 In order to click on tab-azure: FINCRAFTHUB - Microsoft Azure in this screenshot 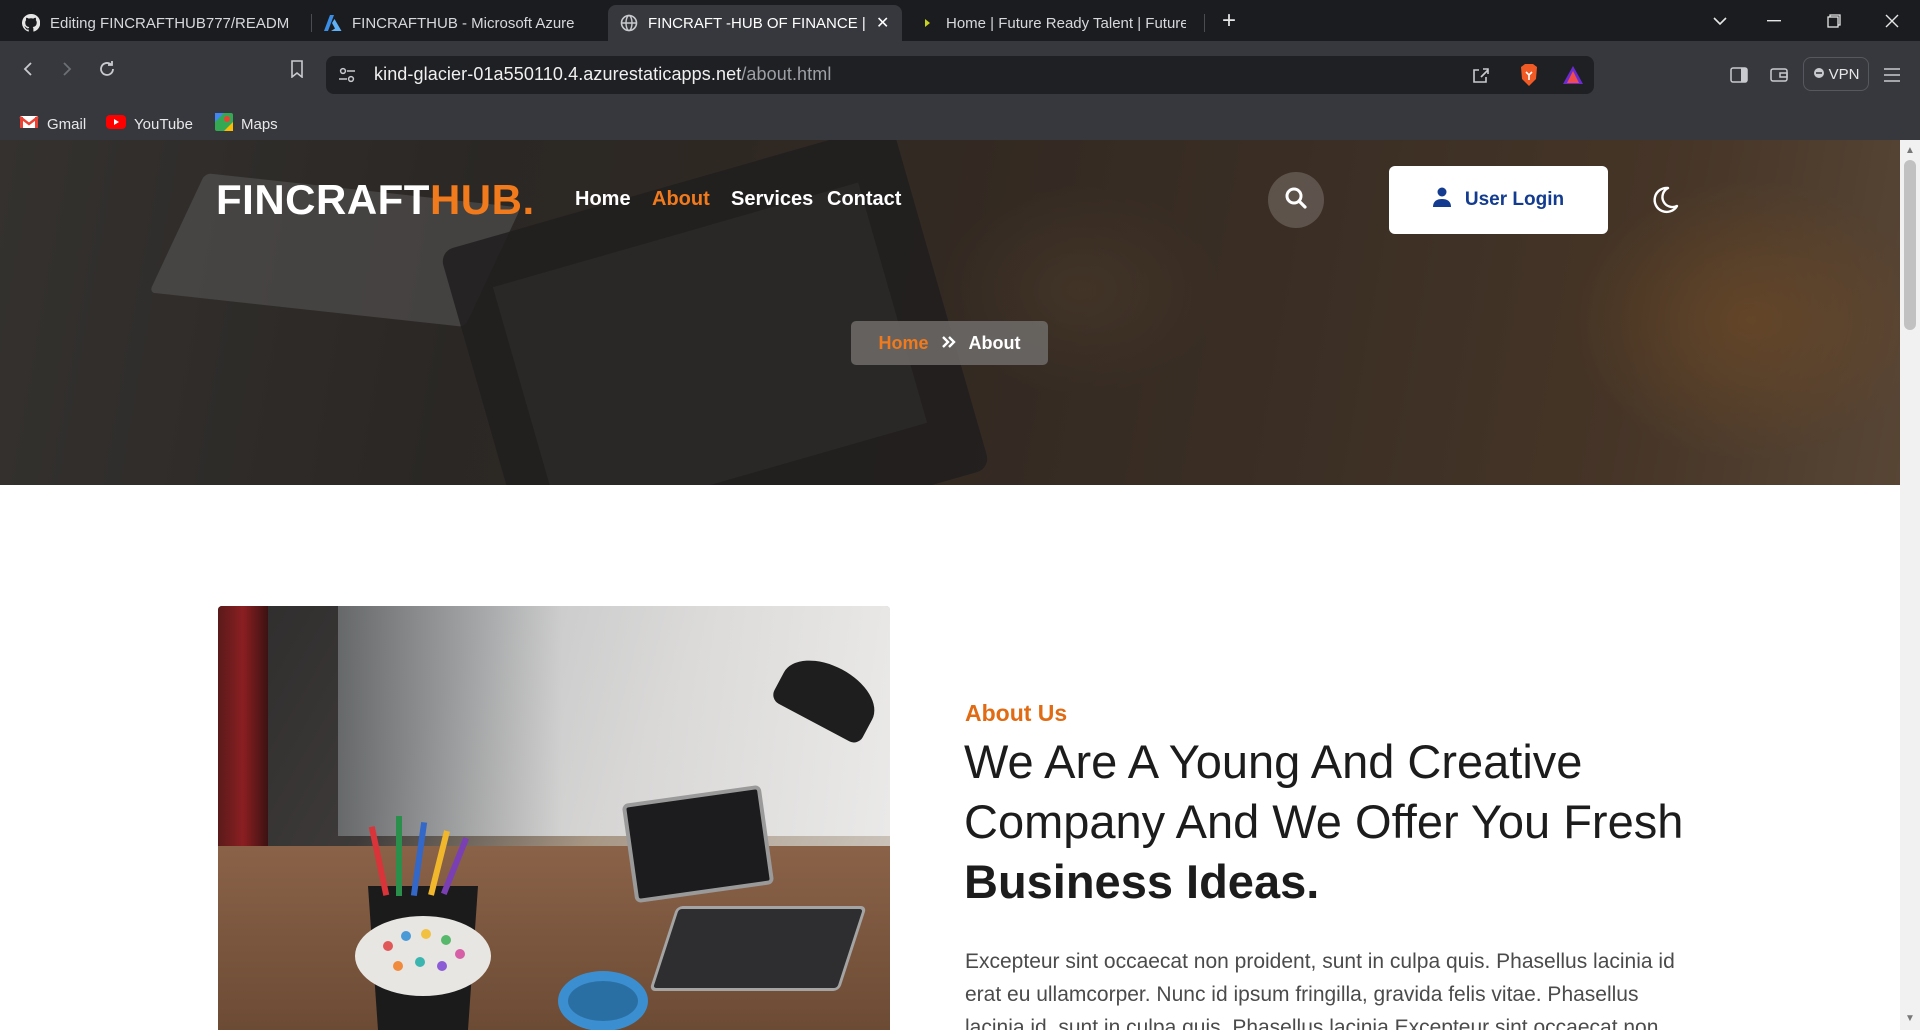, I will do `click(457, 23)`.